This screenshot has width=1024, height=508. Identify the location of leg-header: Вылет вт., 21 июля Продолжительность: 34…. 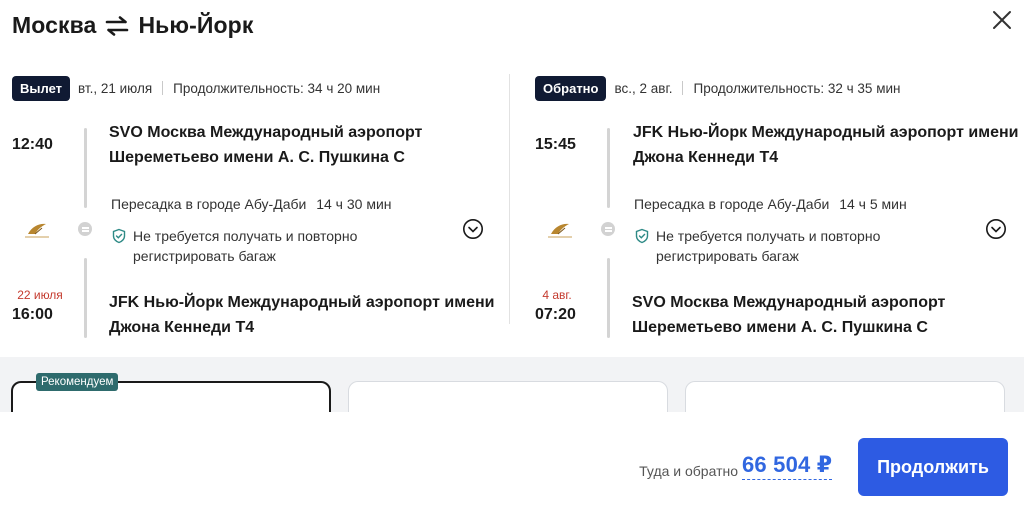
(262, 88).